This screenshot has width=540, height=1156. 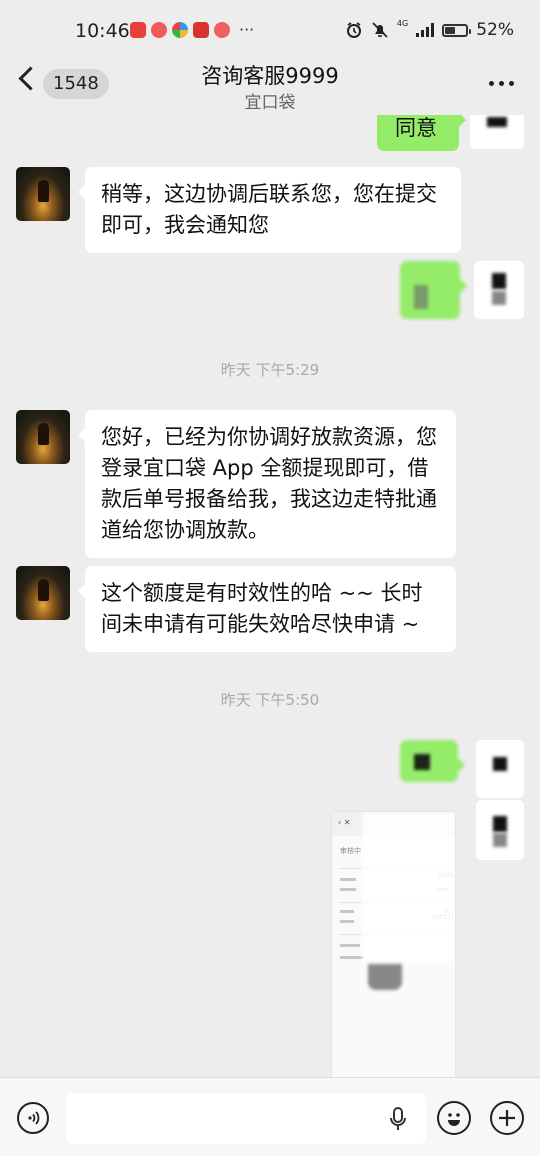 I want to click on message-bubble-incoming: 这个额度是有时效性的哈 ~~ 长时间未申请有可能失效哈尽快申请 ~, so click(x=267, y=609).